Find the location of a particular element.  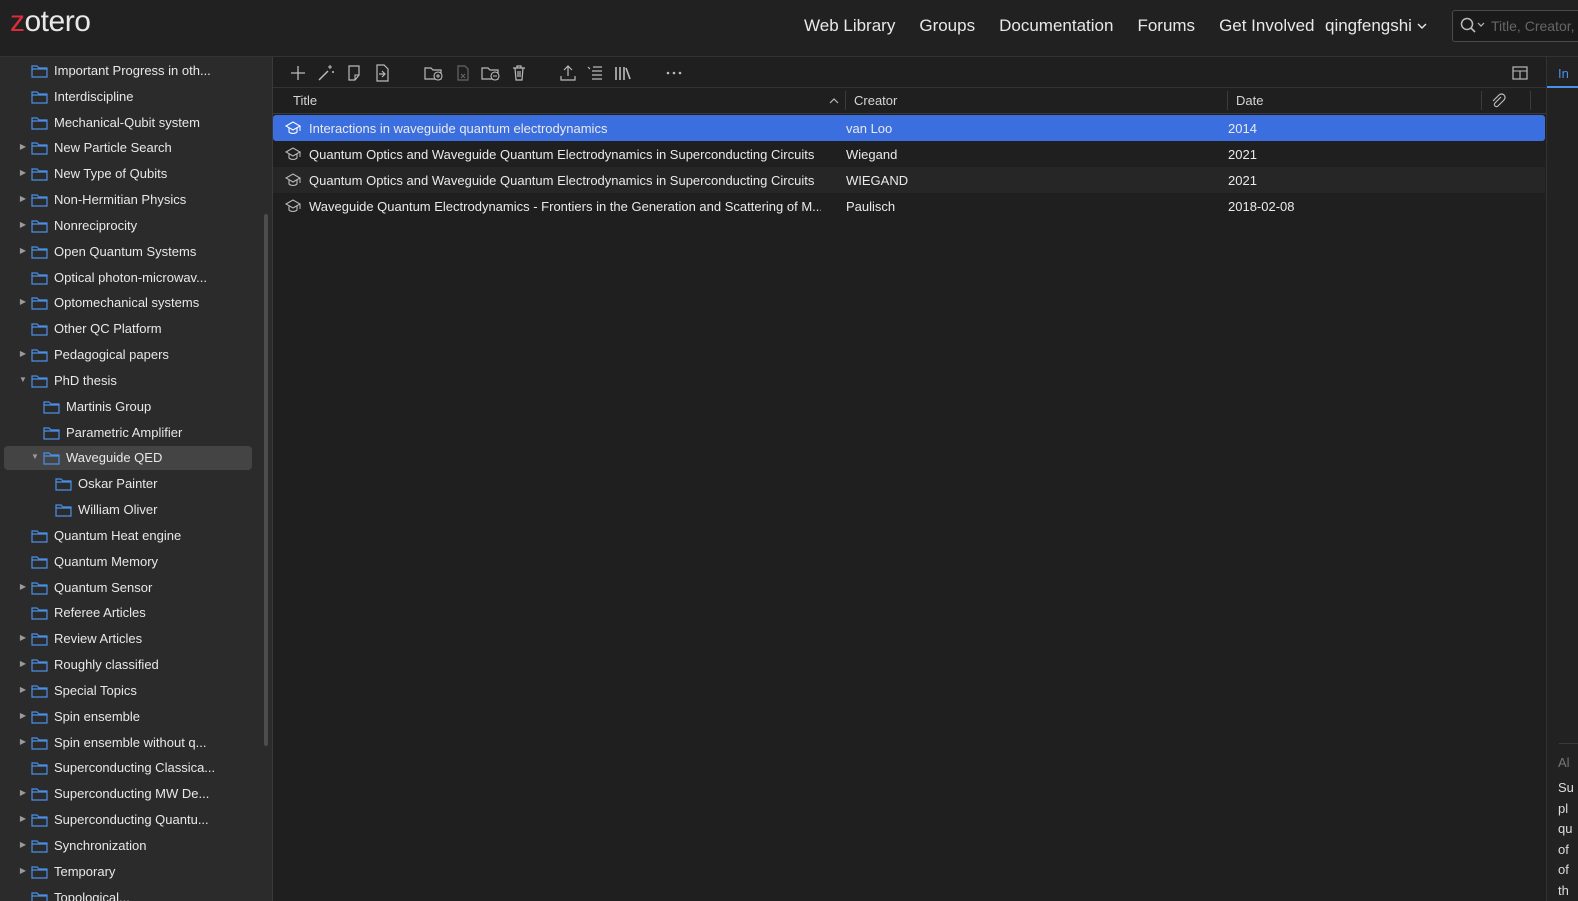

sort-ascending-icon is located at coordinates (834, 100).